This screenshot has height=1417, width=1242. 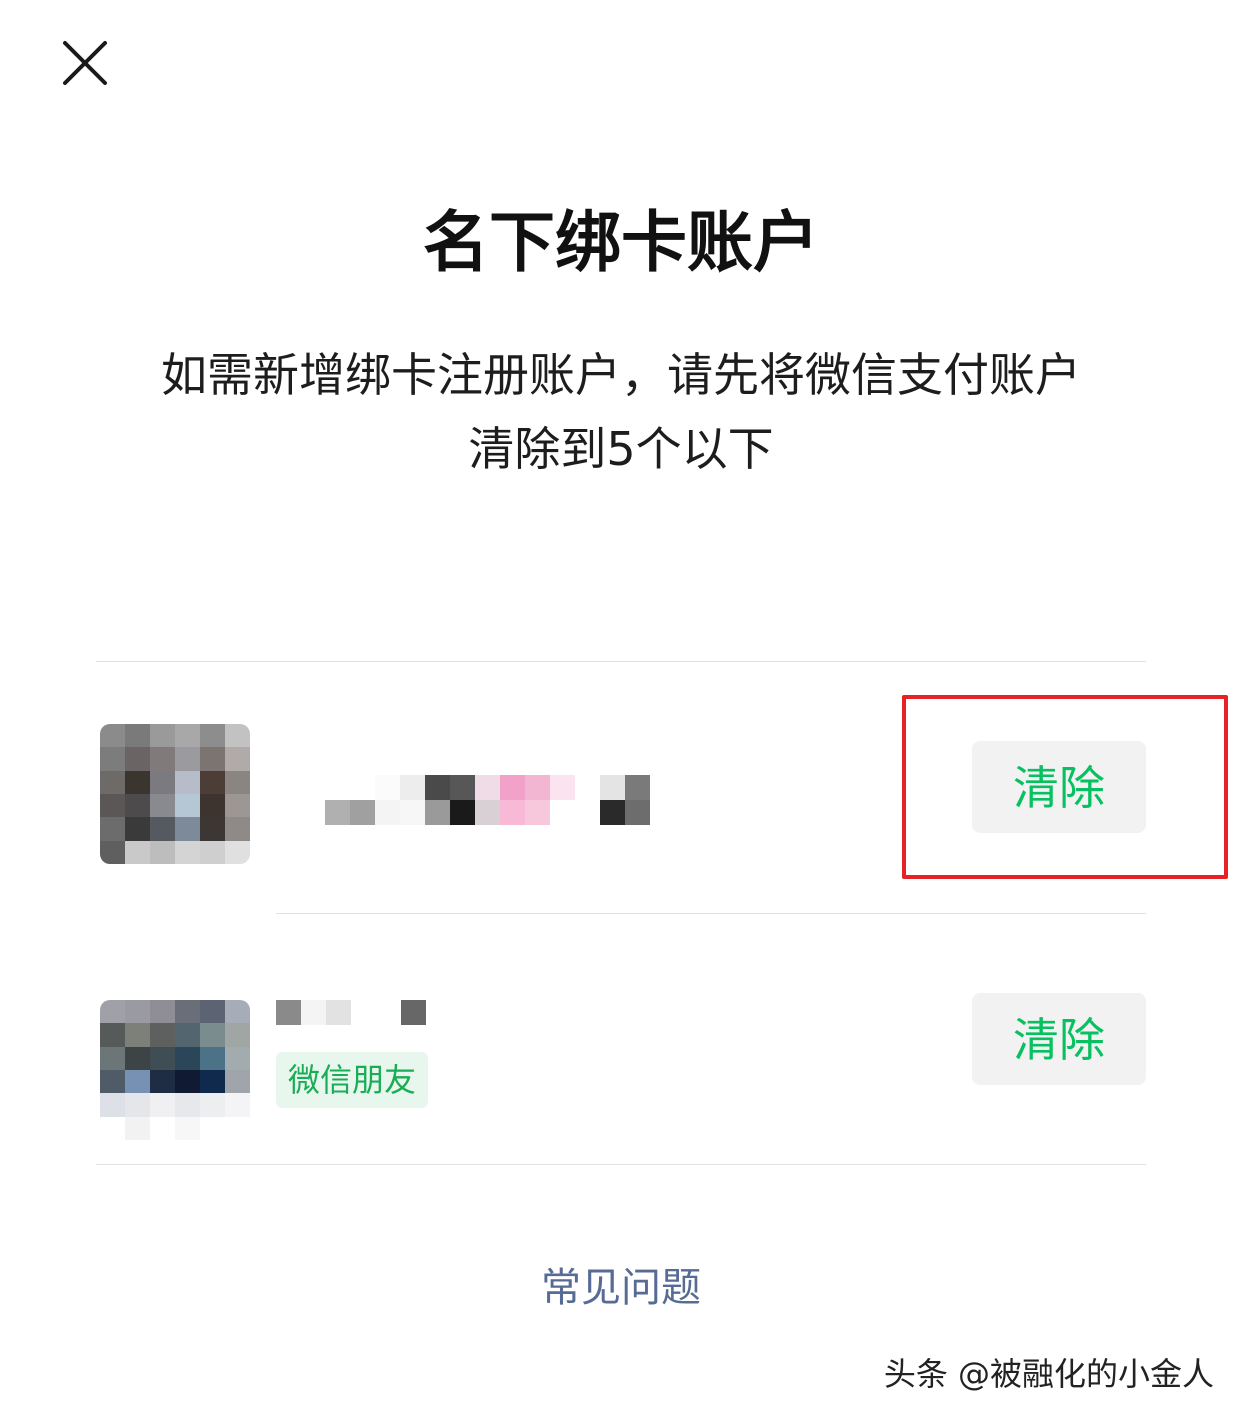 I want to click on faq-link: 常见问题, so click(x=621, y=1288).